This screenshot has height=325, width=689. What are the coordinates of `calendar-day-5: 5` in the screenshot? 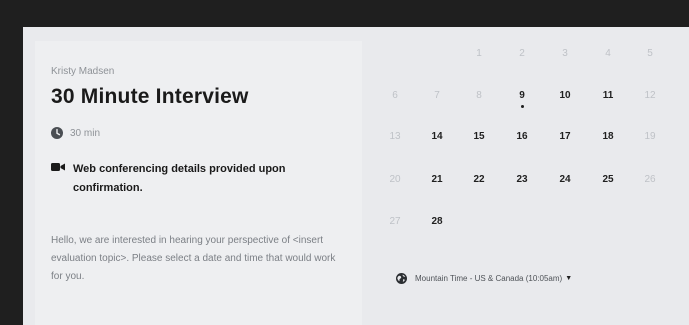 It's located at (650, 53).